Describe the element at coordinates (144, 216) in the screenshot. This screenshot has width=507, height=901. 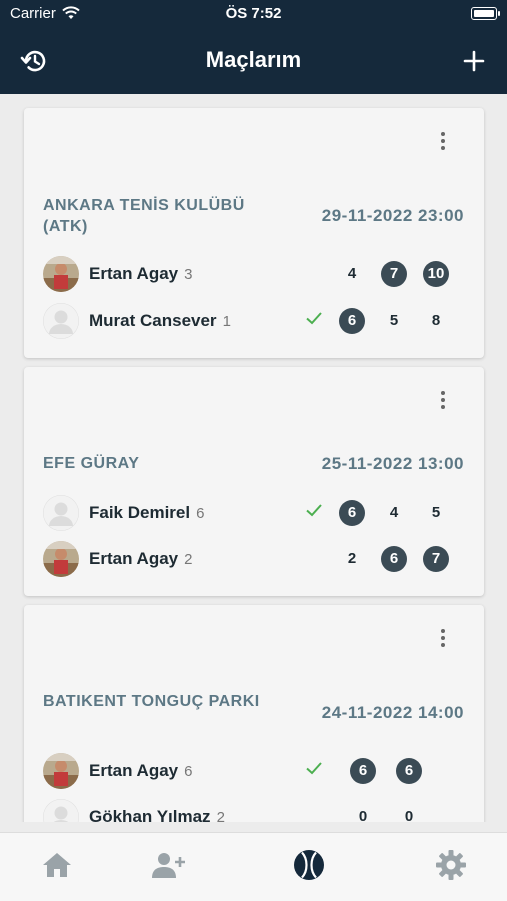
I see `club-name: ANKARA TENİS KULÜBÜ (ATK)` at that location.